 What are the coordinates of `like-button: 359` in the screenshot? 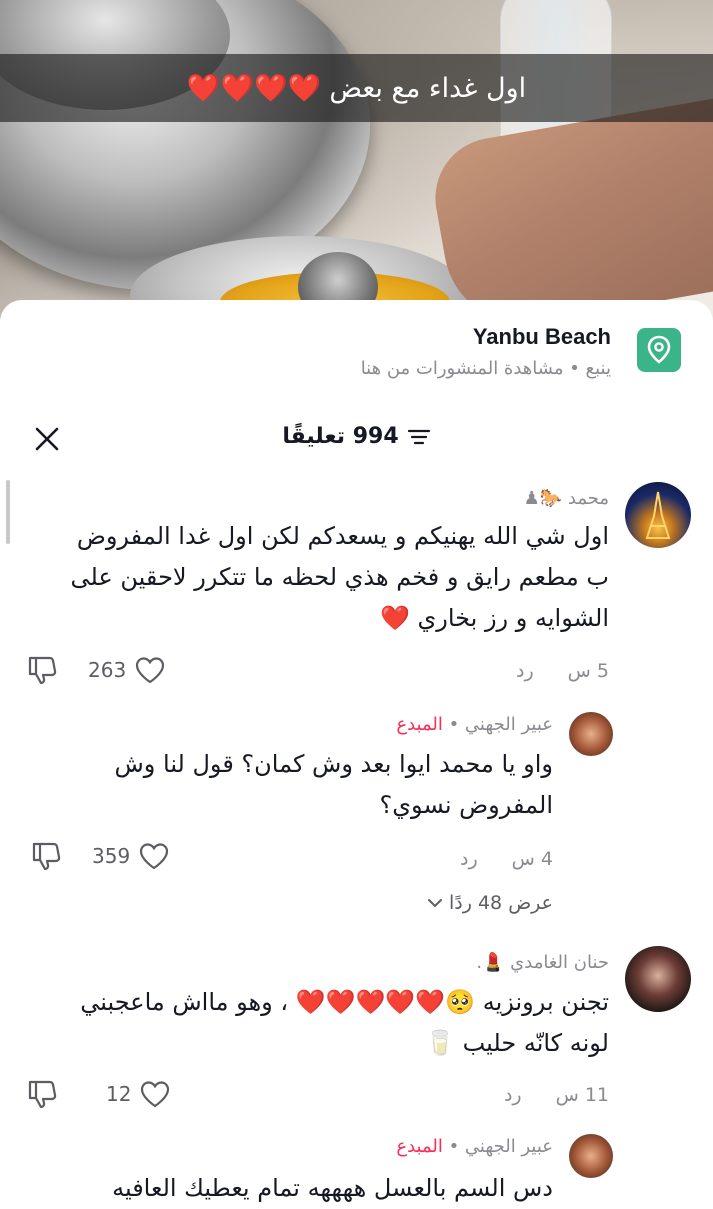 It's located at (131, 856).